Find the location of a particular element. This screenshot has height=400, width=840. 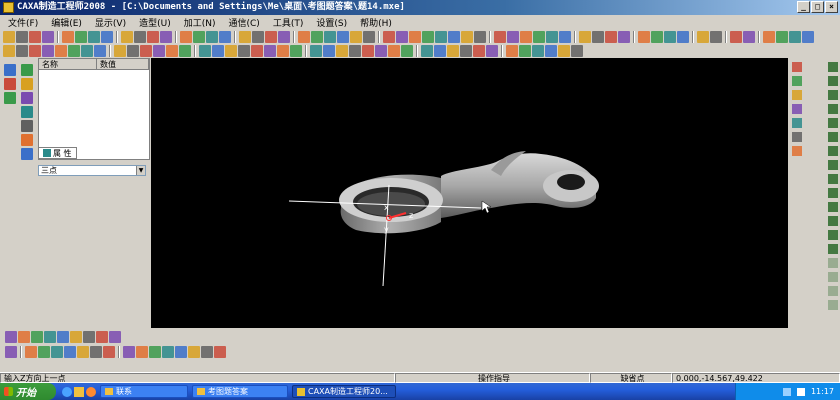

start-button: 开始 is located at coordinates (28, 391).